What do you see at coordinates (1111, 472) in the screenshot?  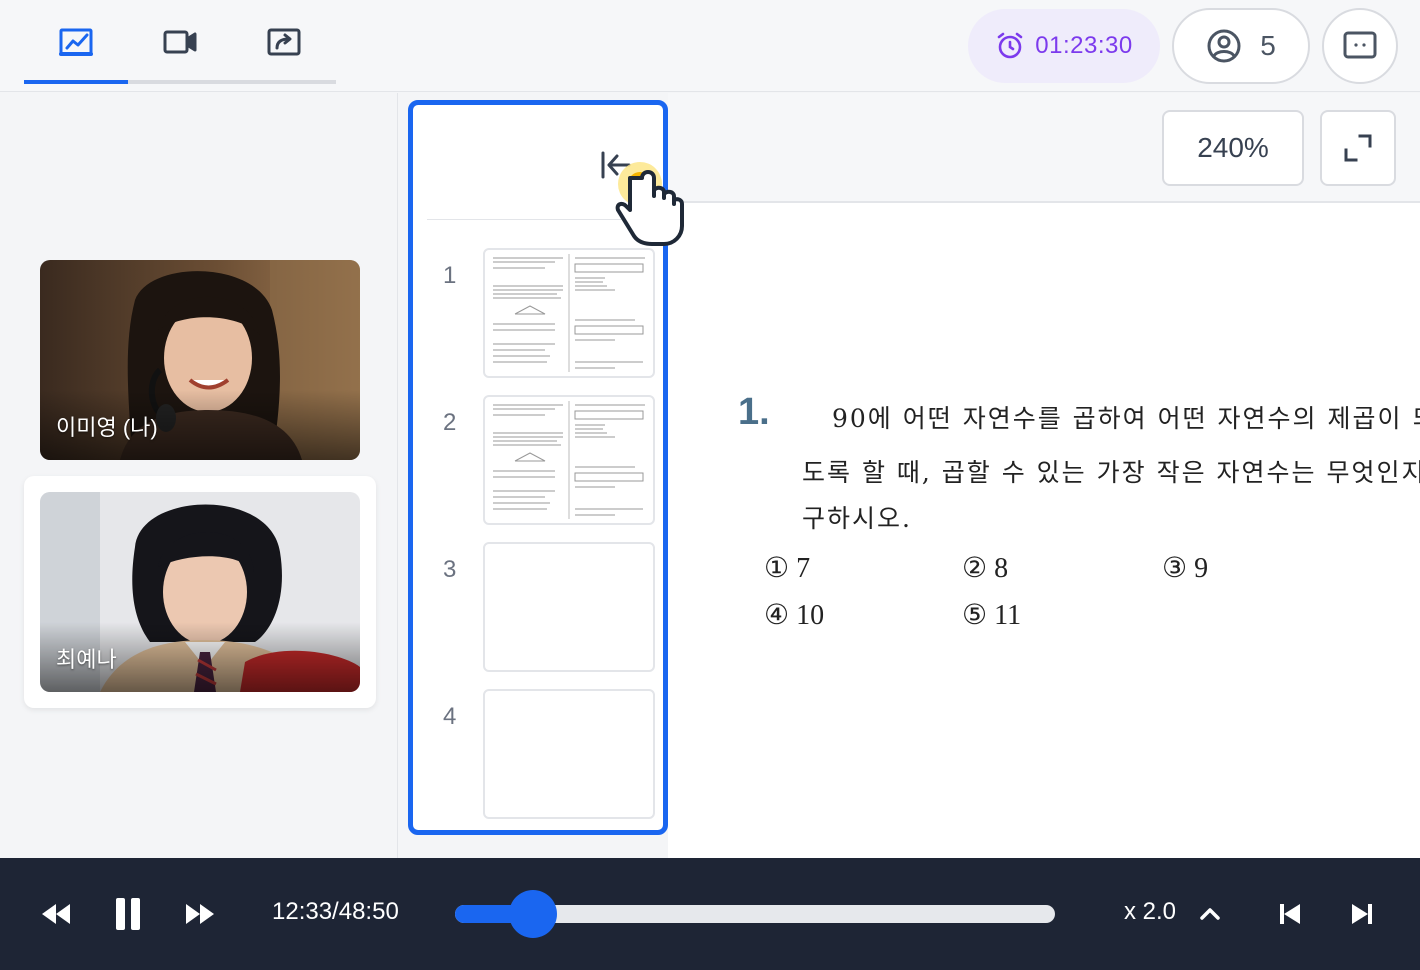 I see `question-text-line: 도록 할 때, 곱할 수 있는 가장 작은 자연수는 무엇인지` at bounding box center [1111, 472].